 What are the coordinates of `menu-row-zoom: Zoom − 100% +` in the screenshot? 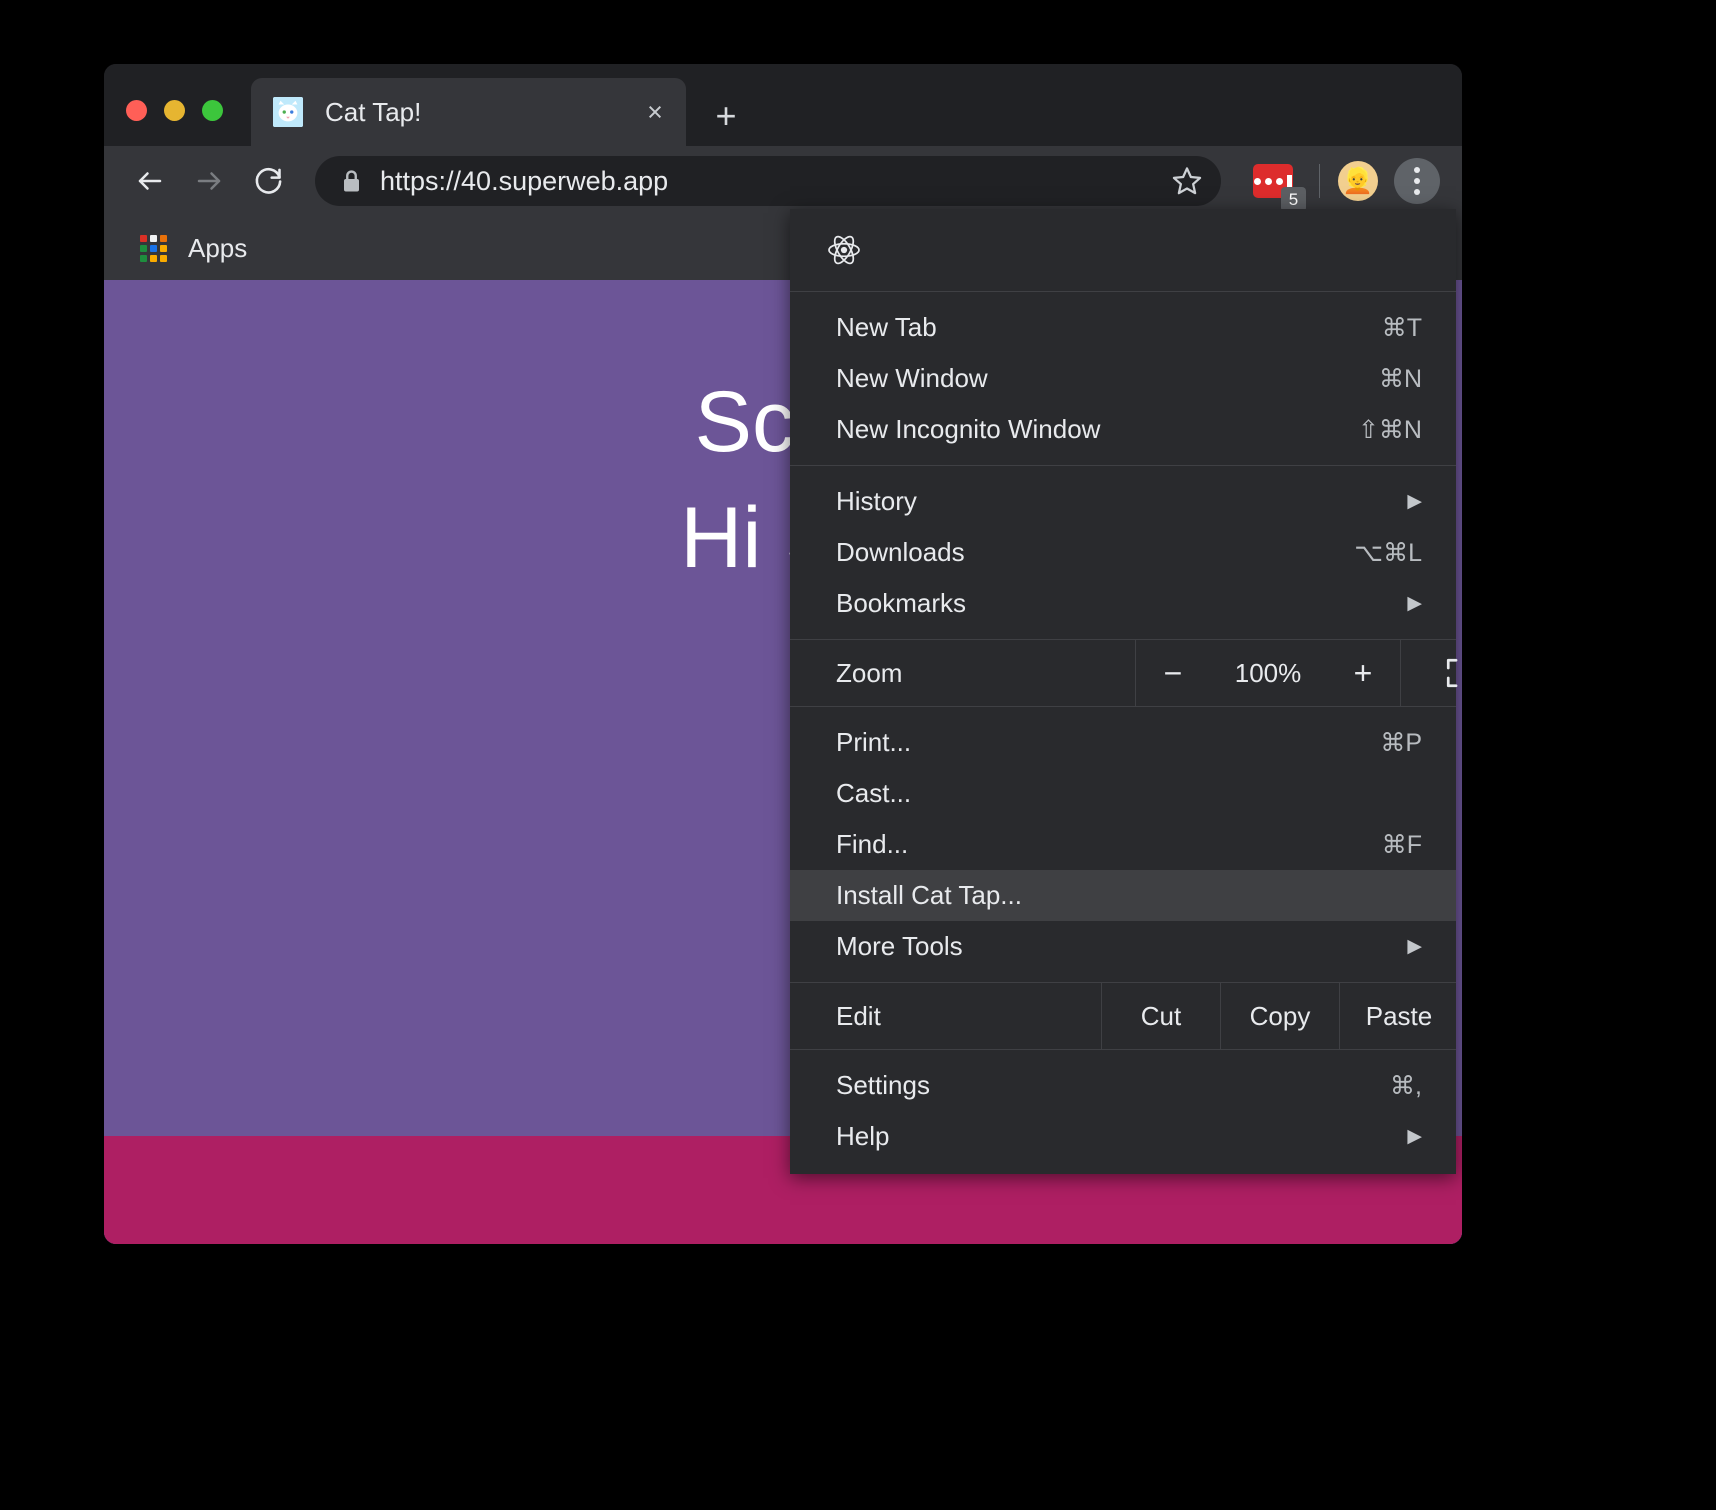 It's located at (1124, 673).